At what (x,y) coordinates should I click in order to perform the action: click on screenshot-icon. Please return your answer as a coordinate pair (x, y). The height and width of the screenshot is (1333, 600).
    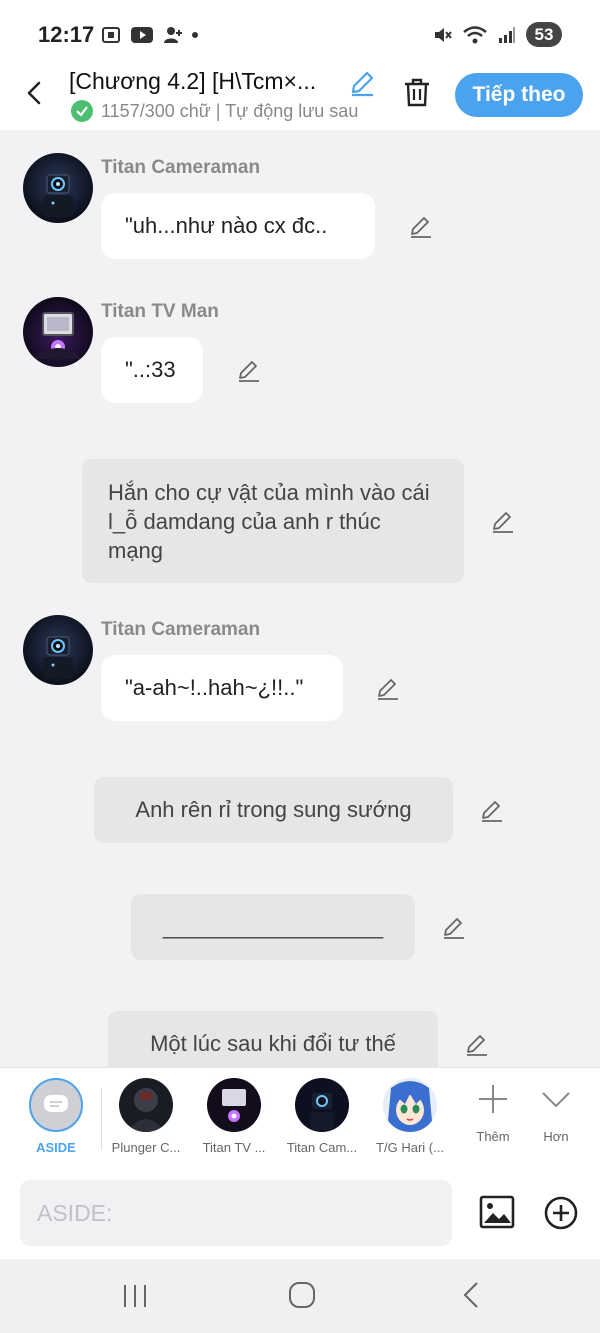
    Looking at the image, I should click on (111, 35).